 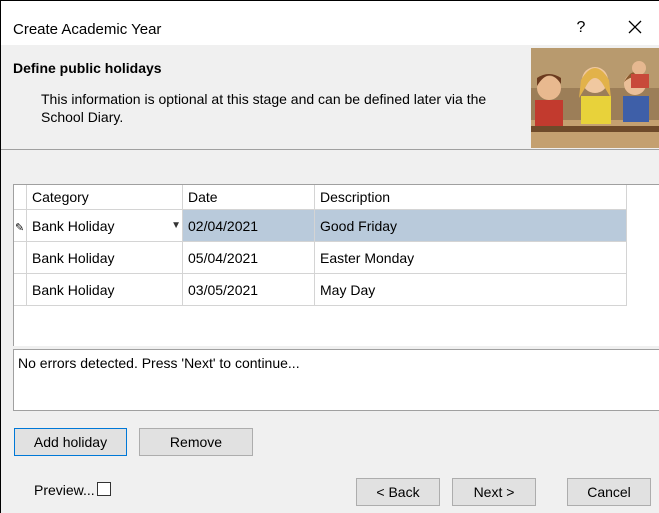 I want to click on table-row: Bank Holiday 05/04/2021 Easter Monday, so click(x=320, y=257).